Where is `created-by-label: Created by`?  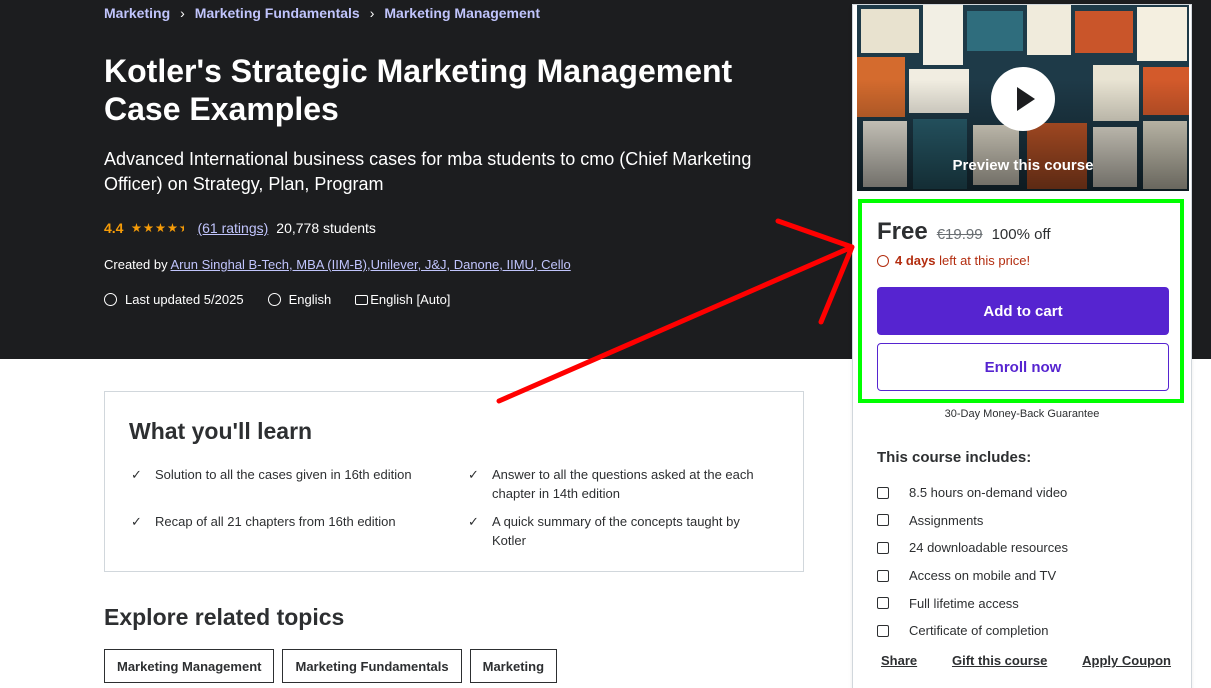 created-by-label: Created by is located at coordinates (136, 264).